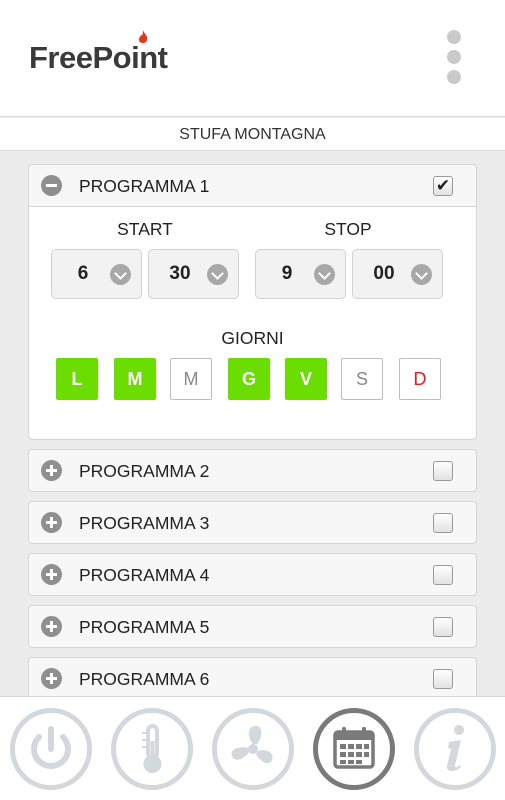 Image resolution: width=505 pixels, height=800 pixels. I want to click on day-toggle-domenica: D, so click(420, 379).